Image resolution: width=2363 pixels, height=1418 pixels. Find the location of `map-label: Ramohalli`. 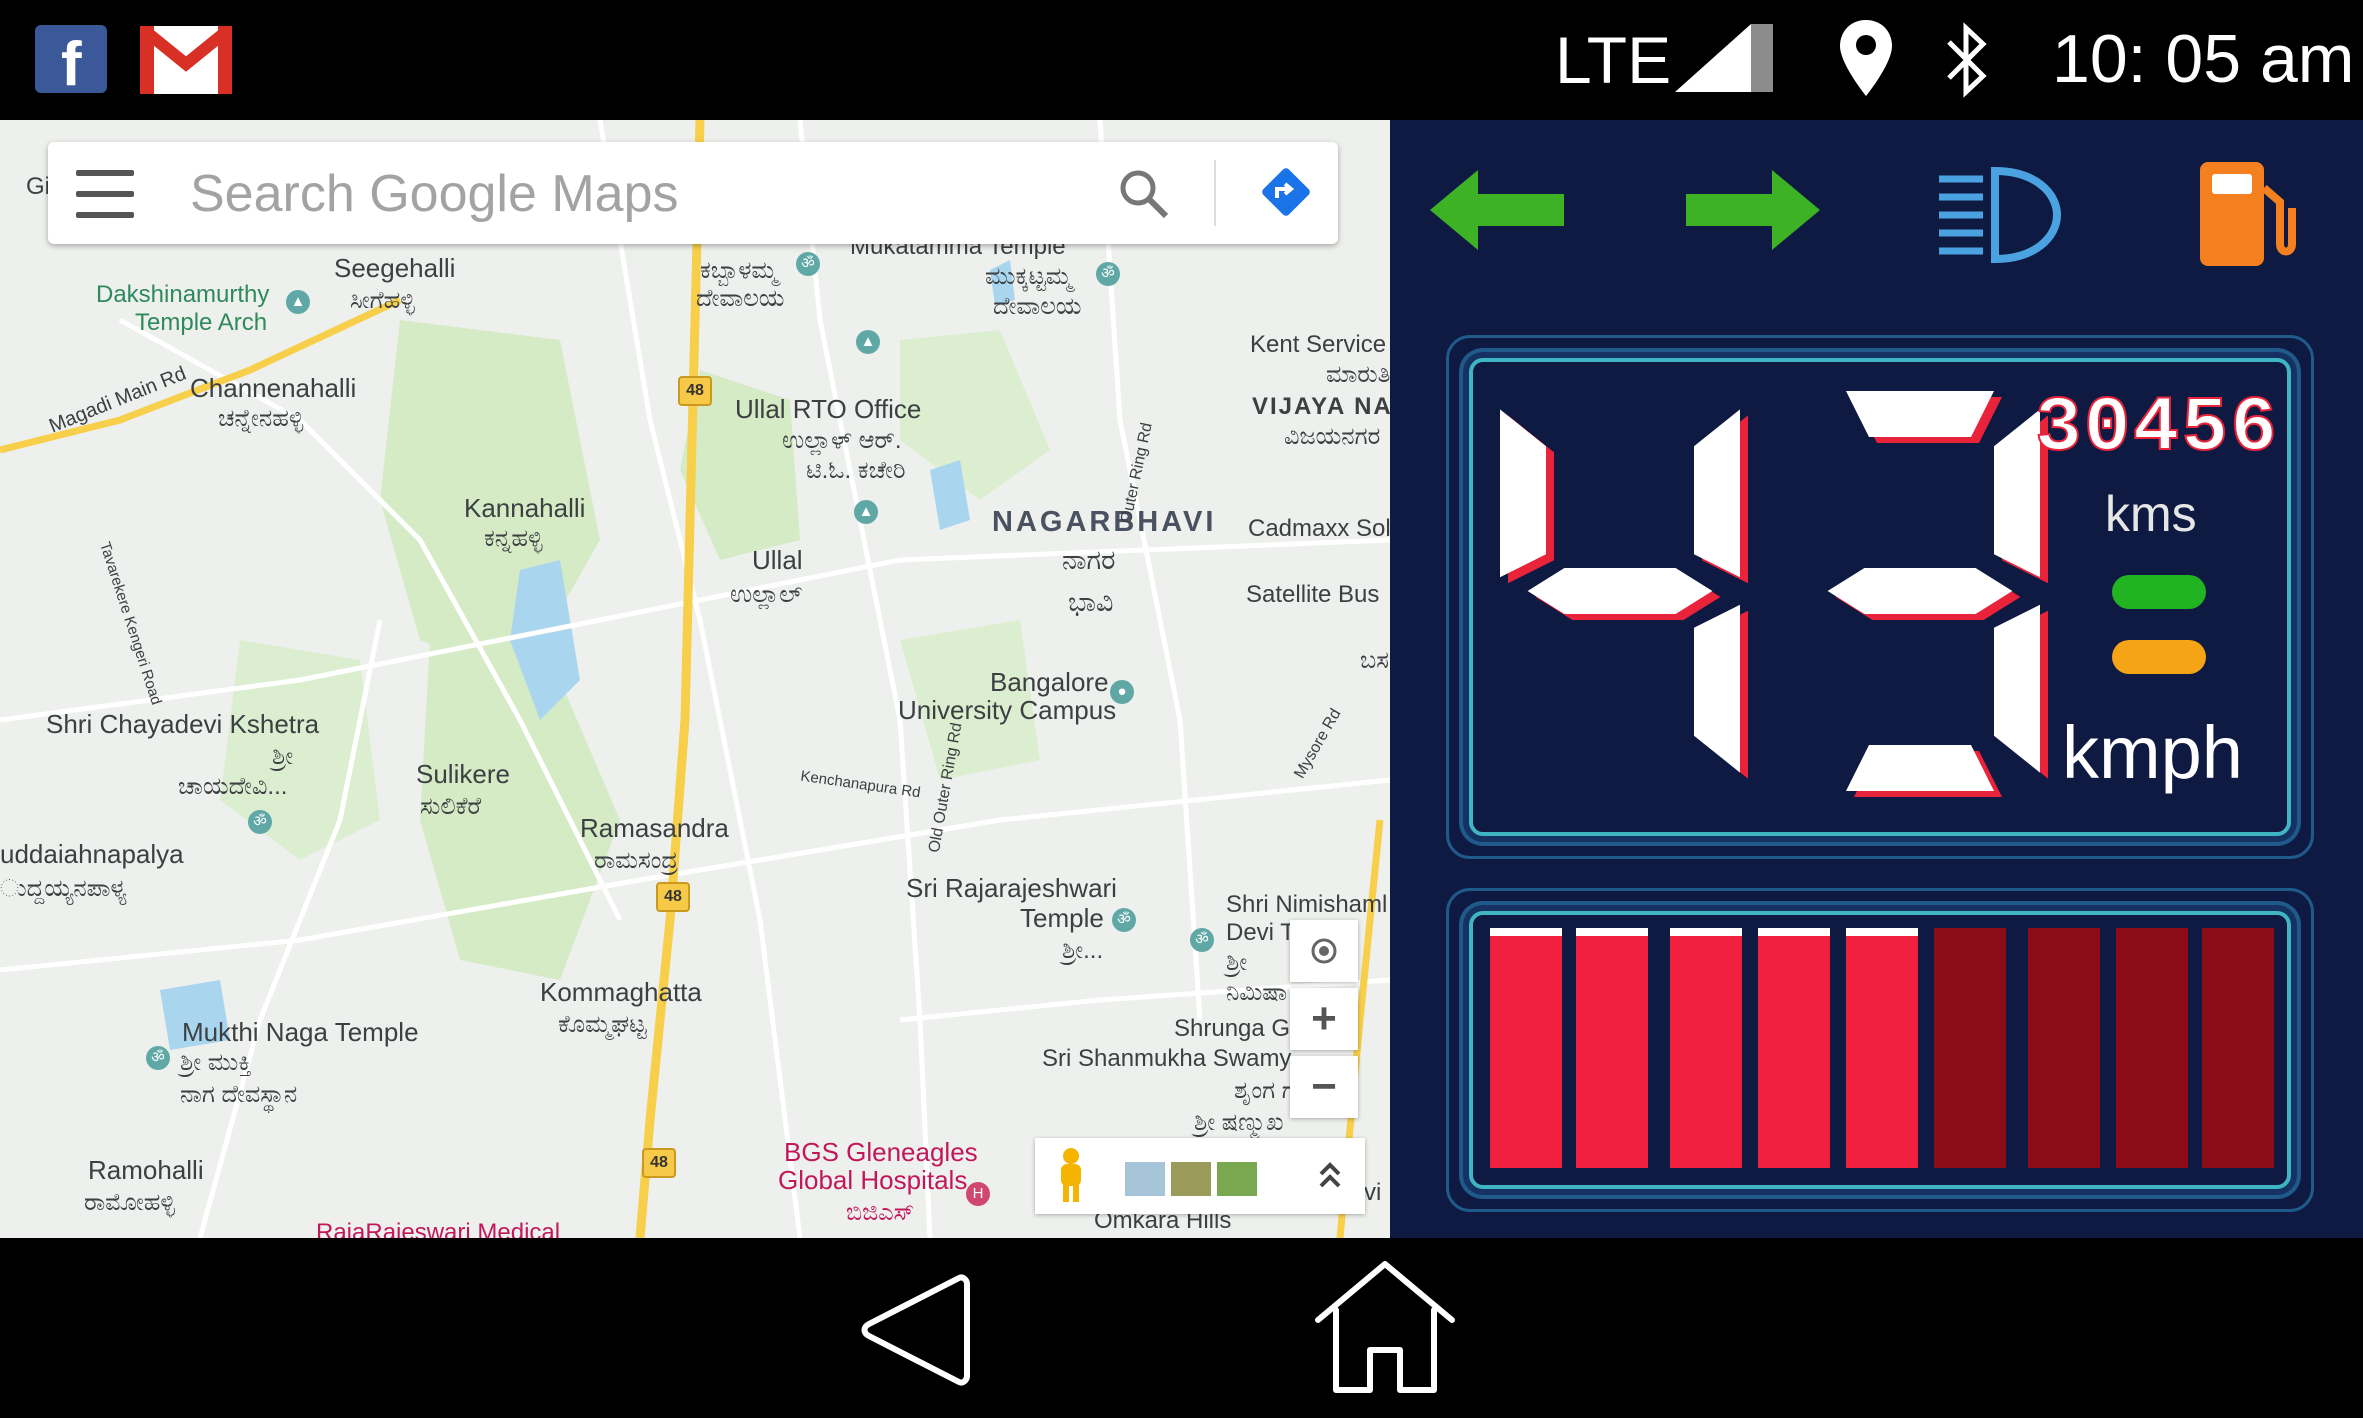

map-label: Ramohalli is located at coordinates (146, 1170).